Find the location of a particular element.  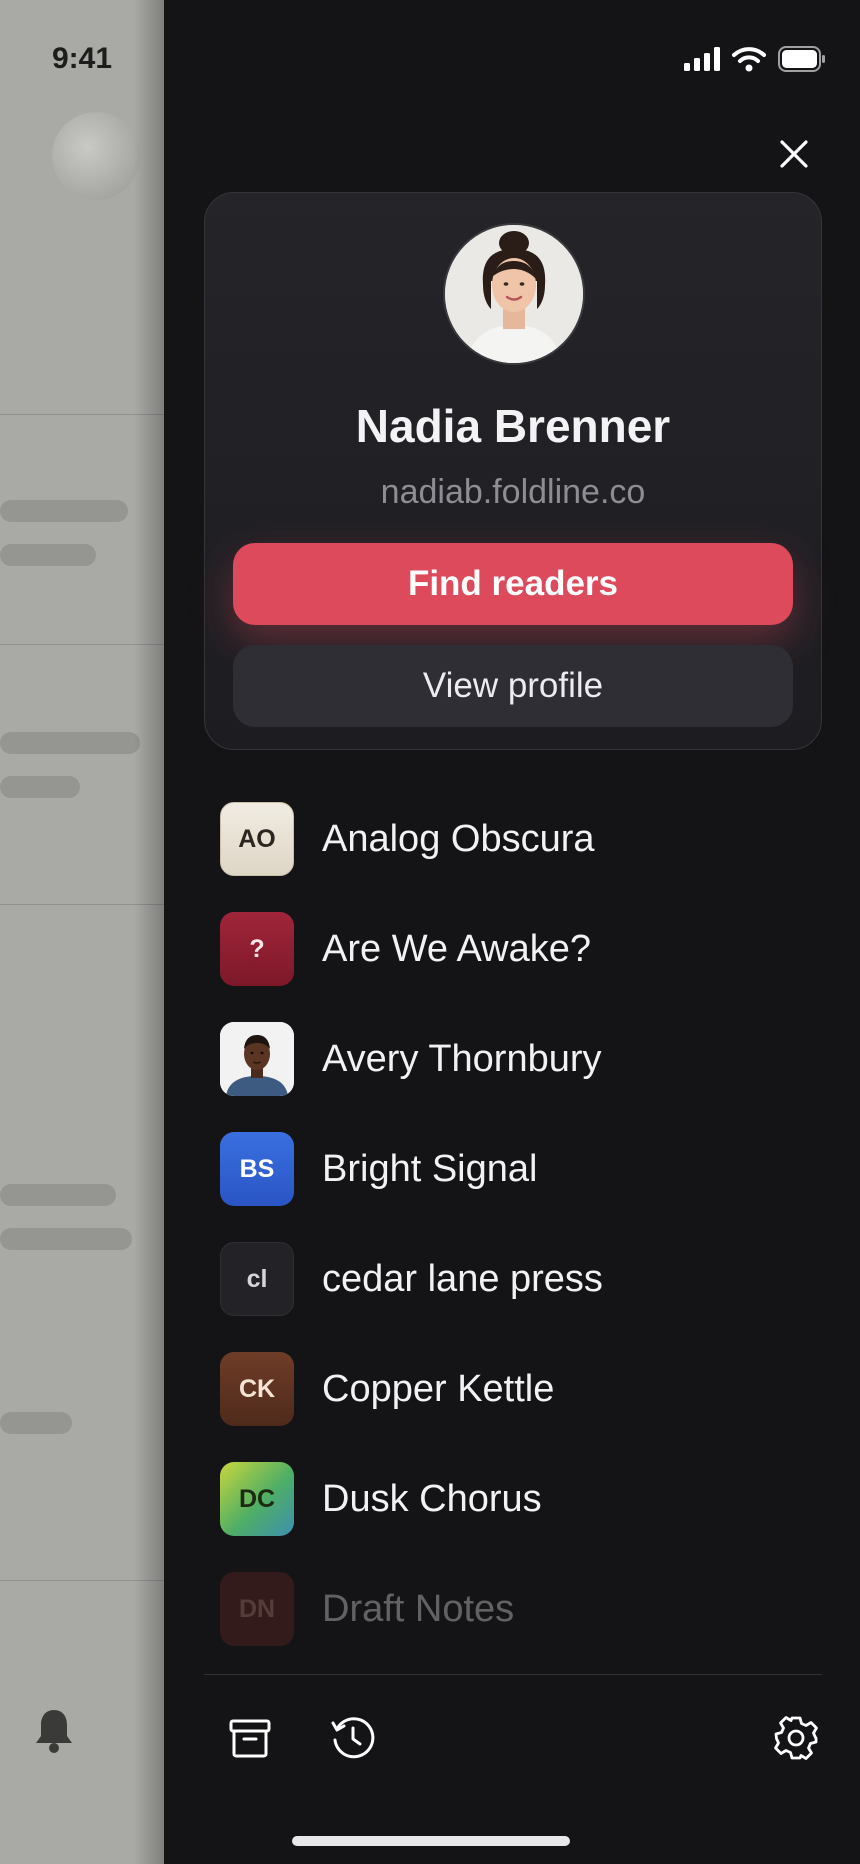

publication-badge: CK is located at coordinates (257, 1389).